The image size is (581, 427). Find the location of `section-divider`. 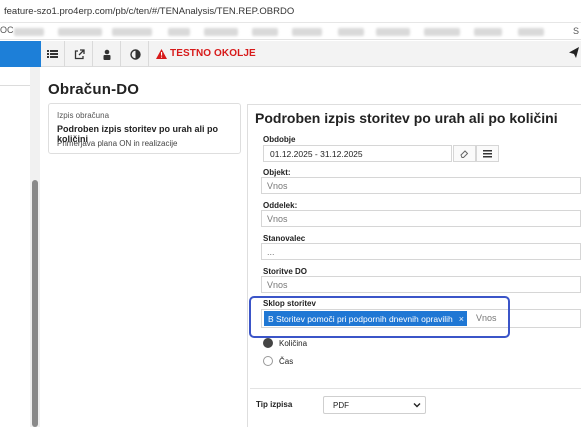

section-divider is located at coordinates (415, 388).